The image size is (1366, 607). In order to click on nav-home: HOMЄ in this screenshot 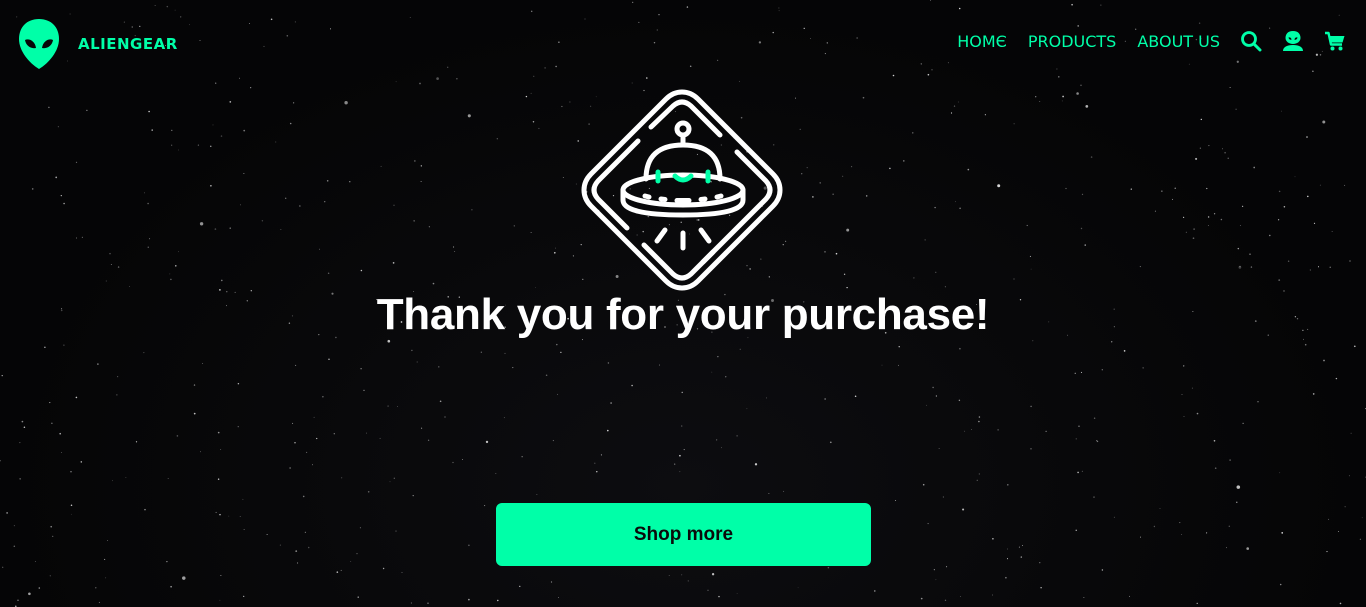, I will do `click(982, 41)`.